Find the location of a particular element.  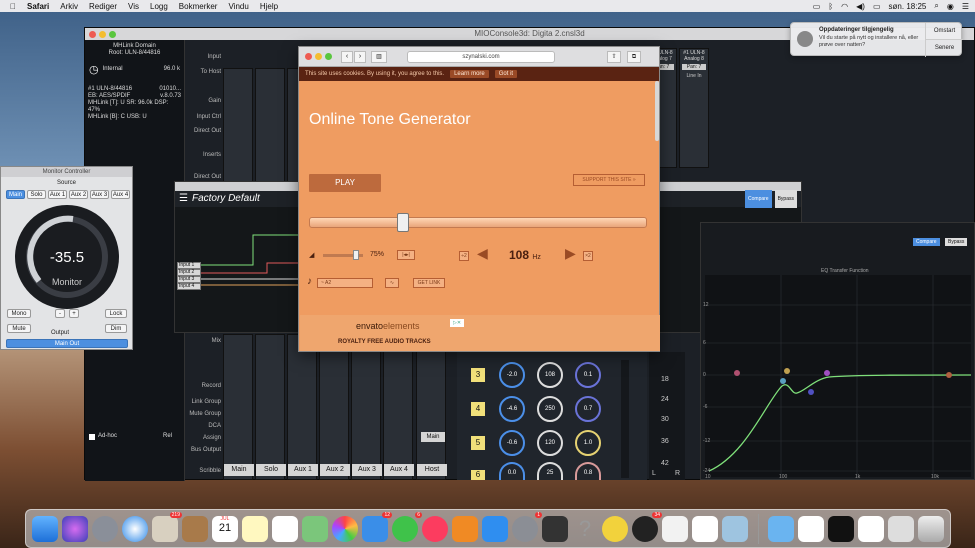

launchpad-icon is located at coordinates (105, 529).